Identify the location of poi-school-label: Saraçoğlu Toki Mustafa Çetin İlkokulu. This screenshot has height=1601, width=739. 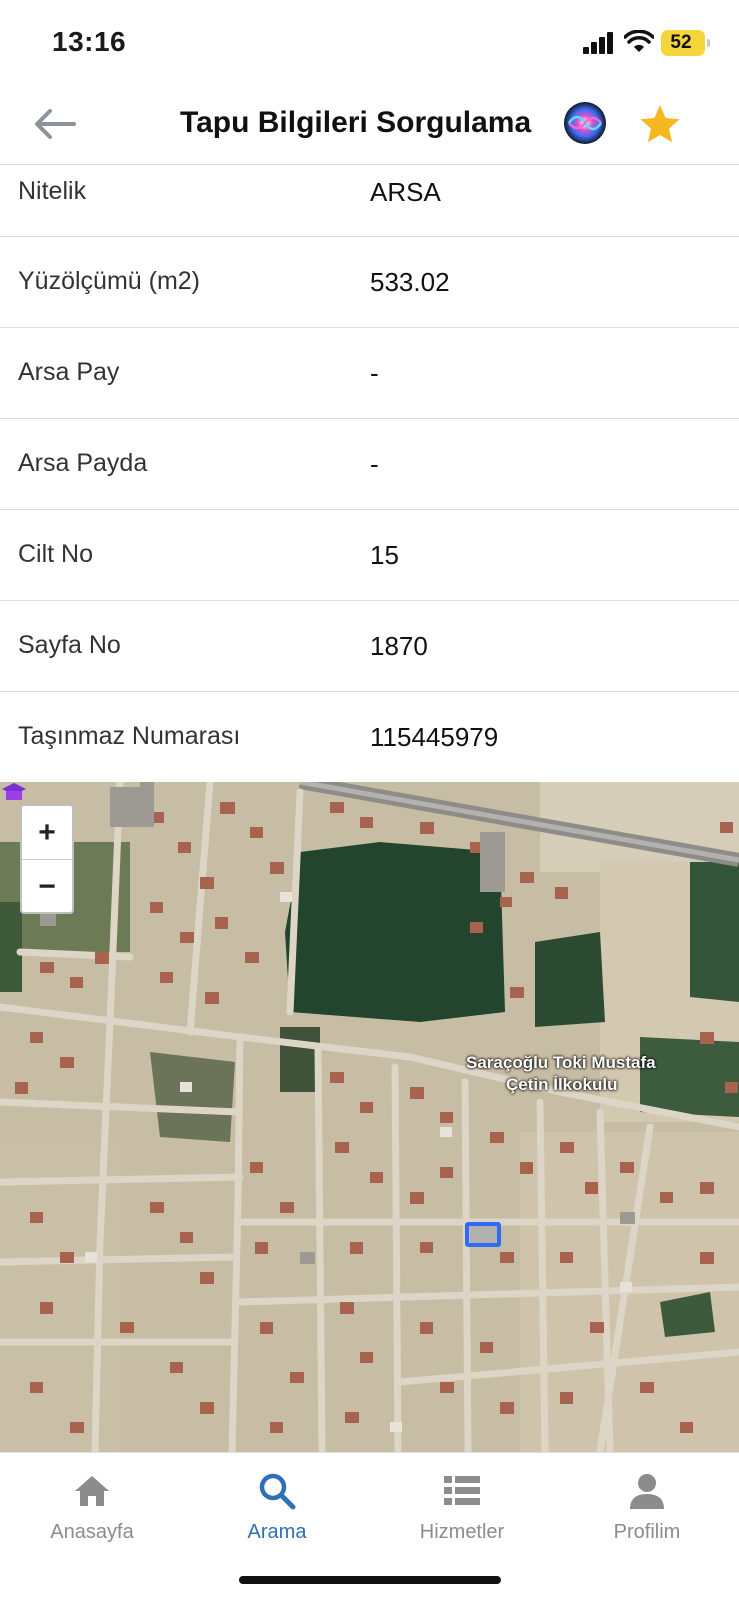
(561, 1074).